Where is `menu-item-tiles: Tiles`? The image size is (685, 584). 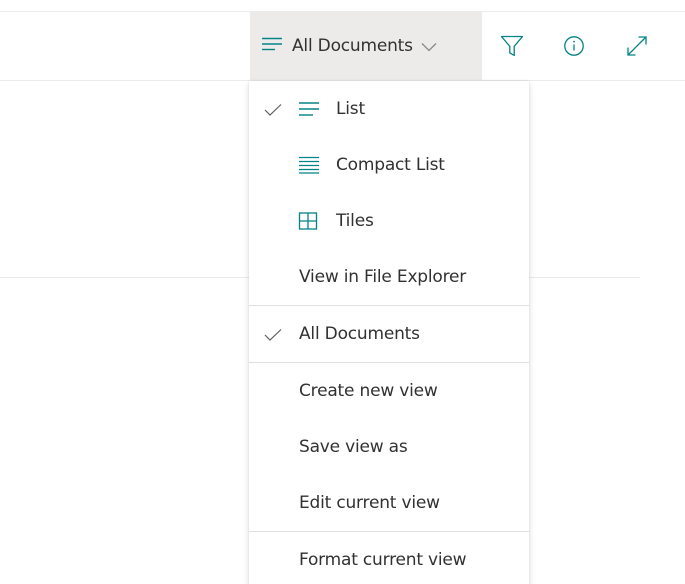
menu-item-tiles: Tiles is located at coordinates (389, 221).